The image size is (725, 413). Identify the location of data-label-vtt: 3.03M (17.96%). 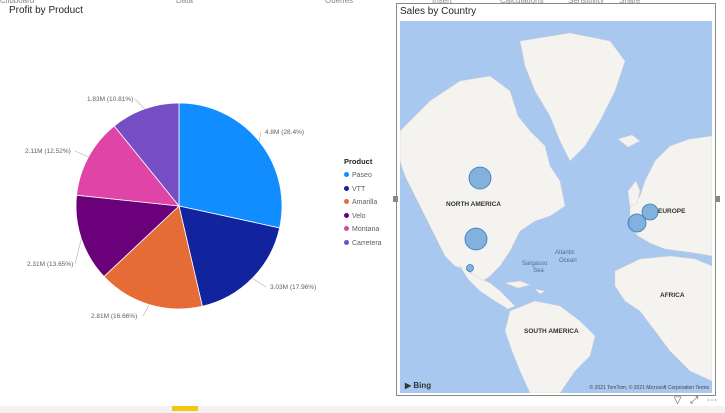
(293, 287).